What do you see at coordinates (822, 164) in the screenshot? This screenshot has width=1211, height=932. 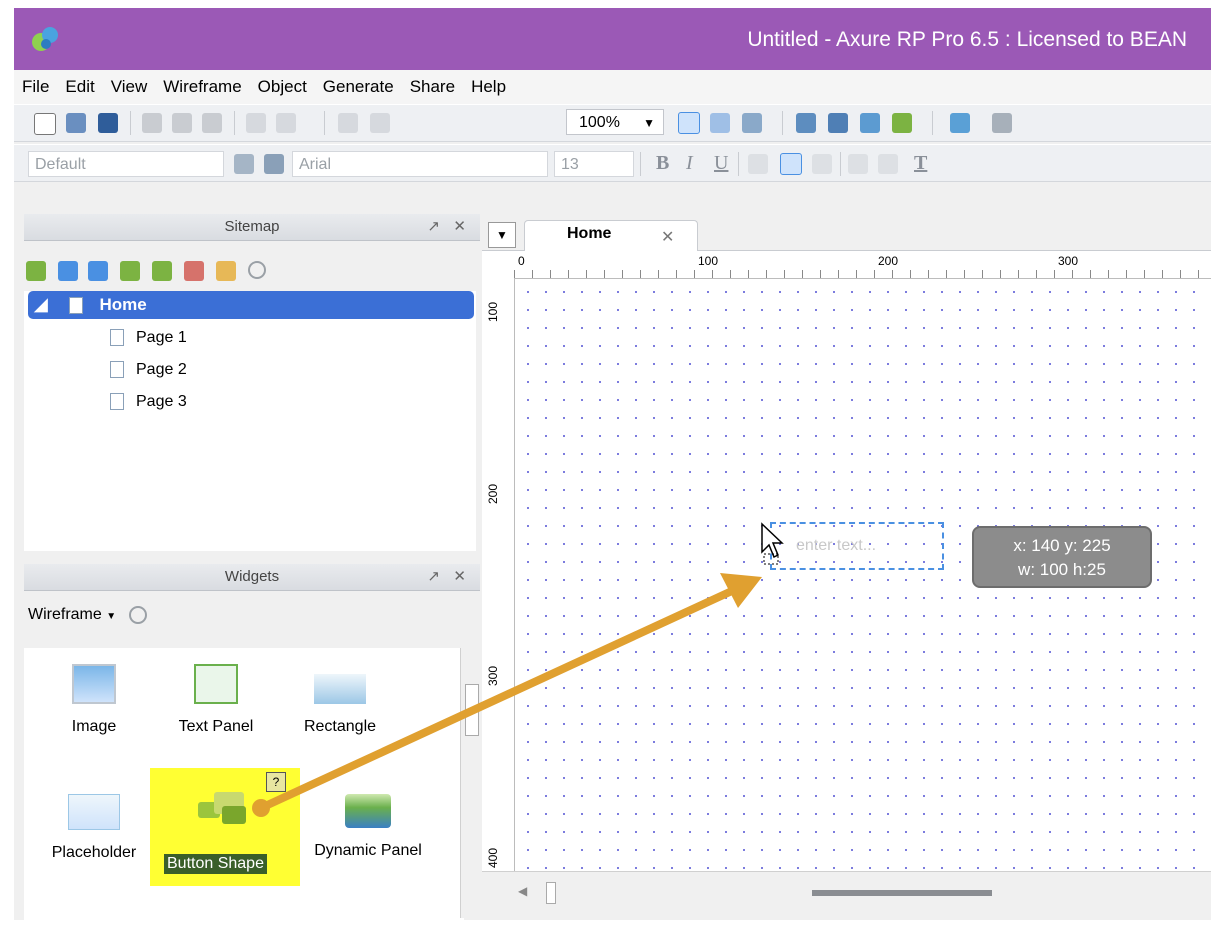 I see `align-right-icon` at bounding box center [822, 164].